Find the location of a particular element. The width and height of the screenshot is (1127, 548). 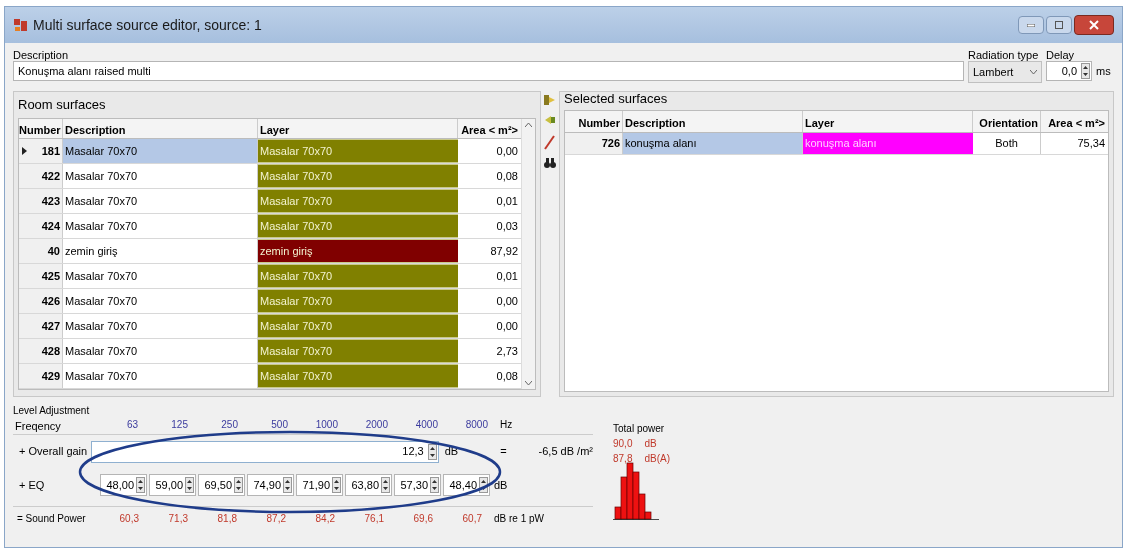

eq-field: 71,90 is located at coordinates (319, 485).